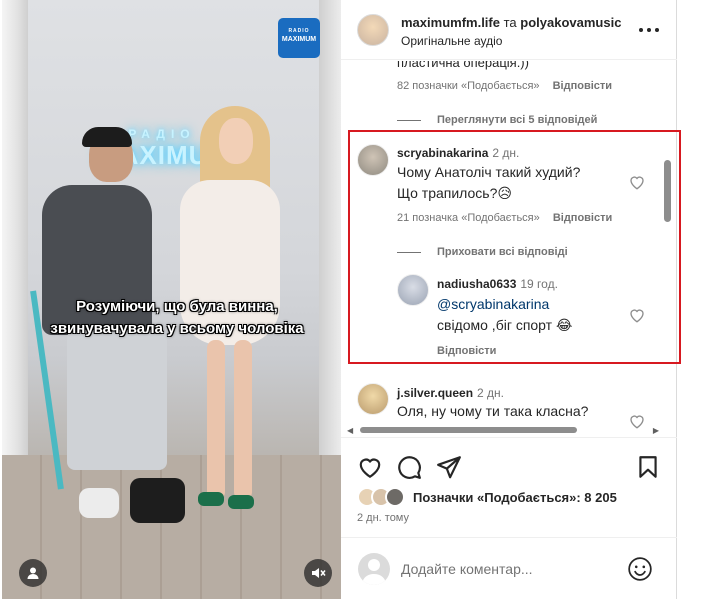 The height and width of the screenshot is (599, 701). I want to click on user-tag-icon, so click(33, 573).